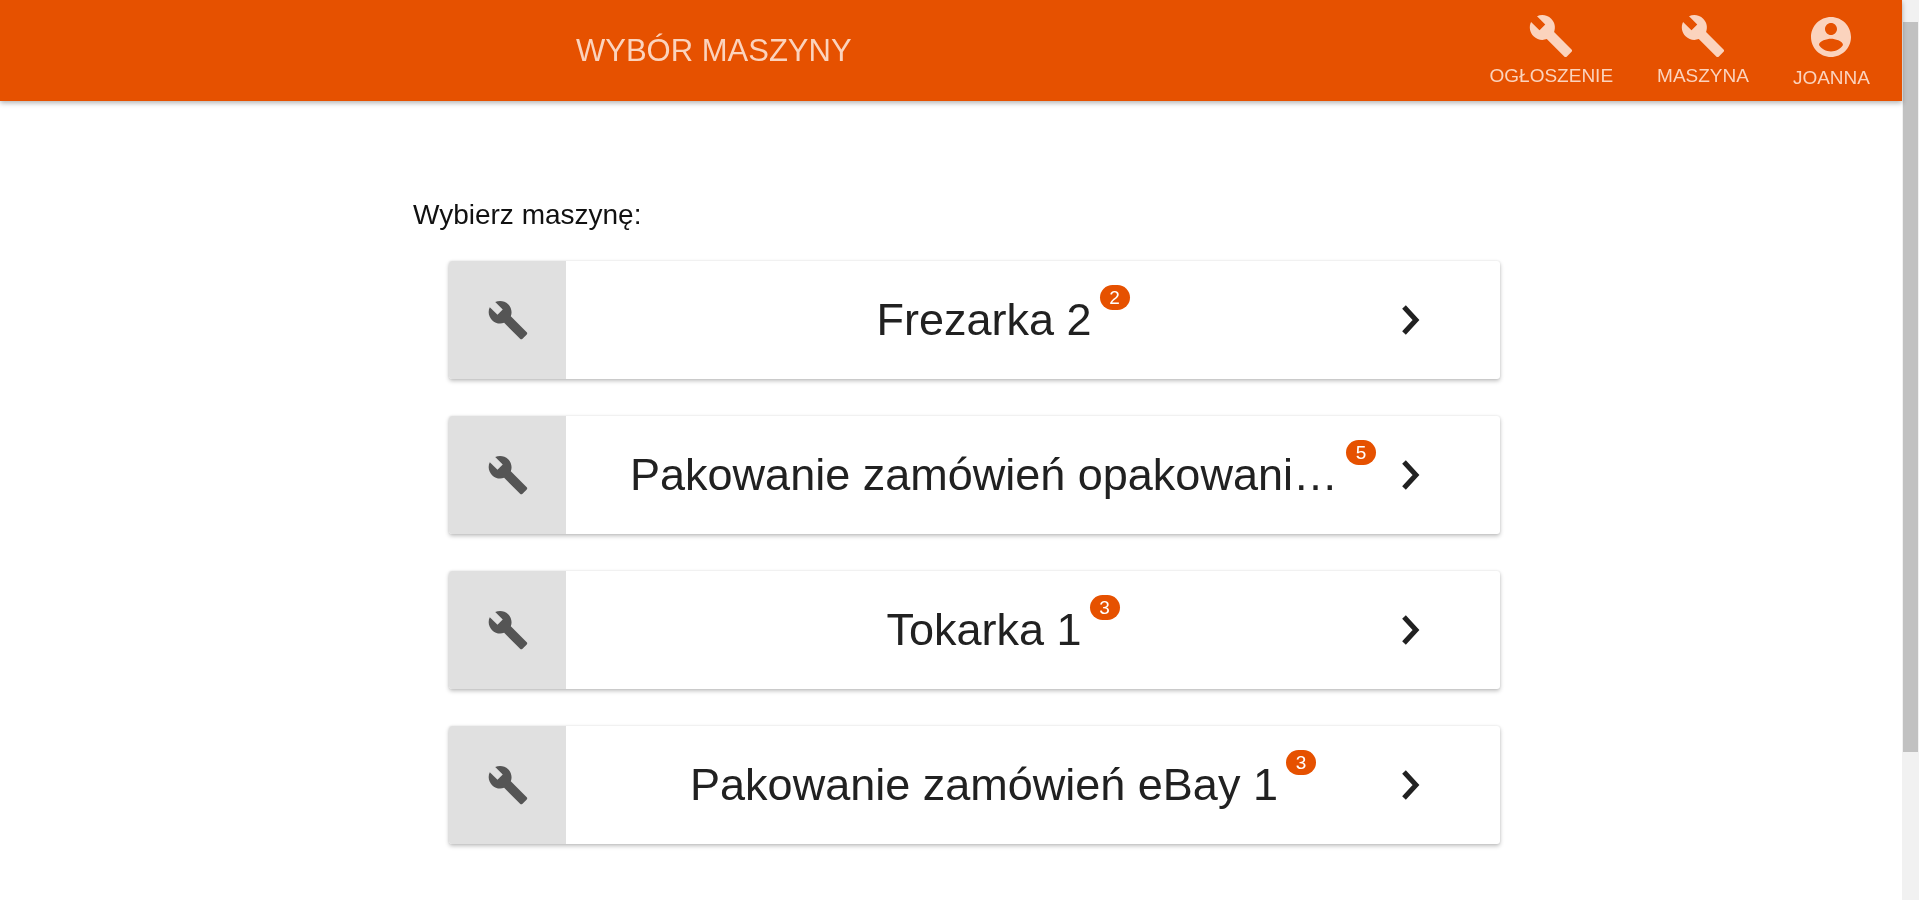  I want to click on count-badge: 5, so click(1360, 452).